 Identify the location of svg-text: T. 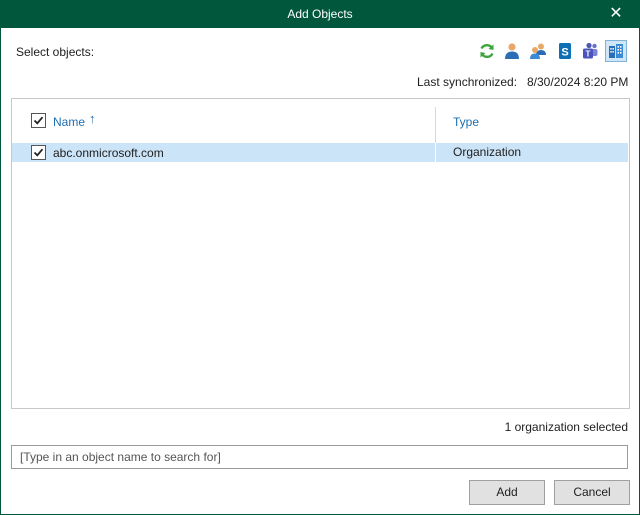
(588, 54).